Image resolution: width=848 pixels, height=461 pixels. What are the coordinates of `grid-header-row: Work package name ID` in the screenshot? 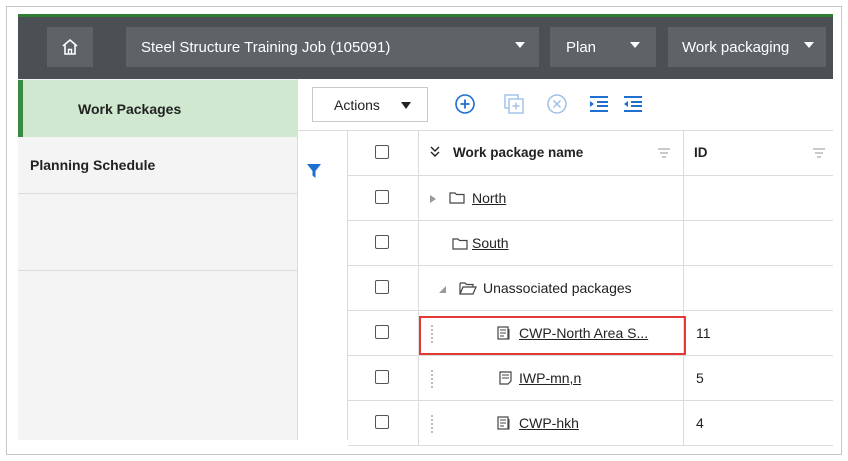 It's located at (590, 153).